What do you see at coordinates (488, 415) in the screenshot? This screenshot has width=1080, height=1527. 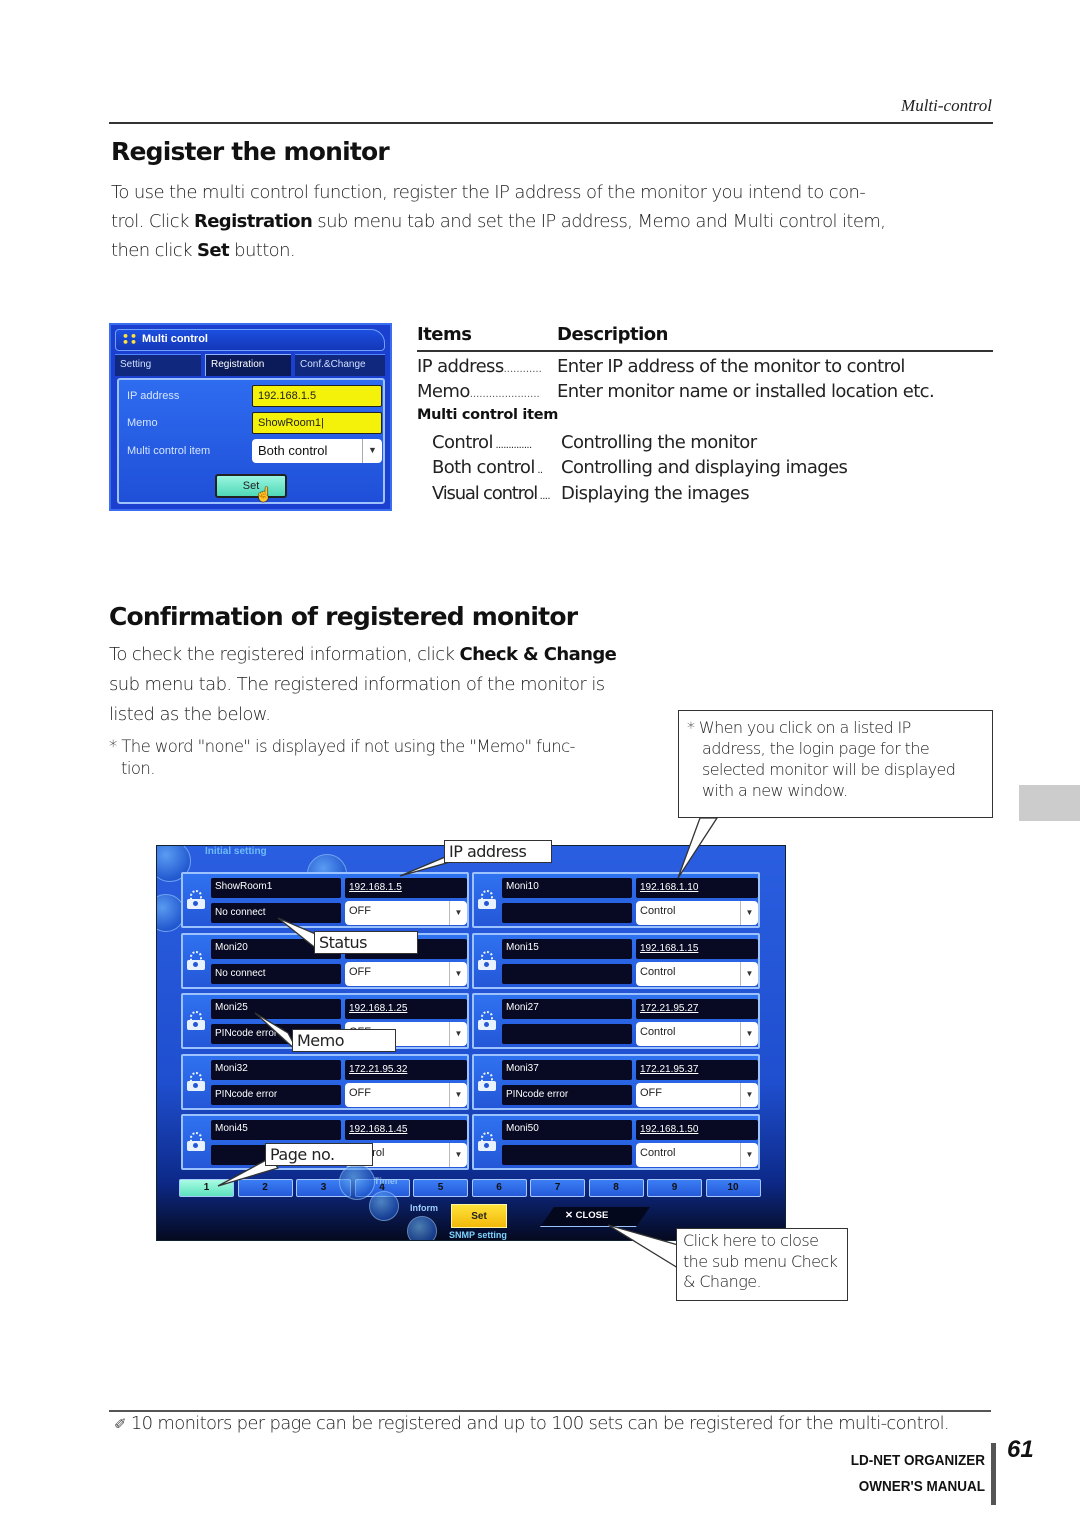 I see `multi-control-item-subheading: Multi control item` at bounding box center [488, 415].